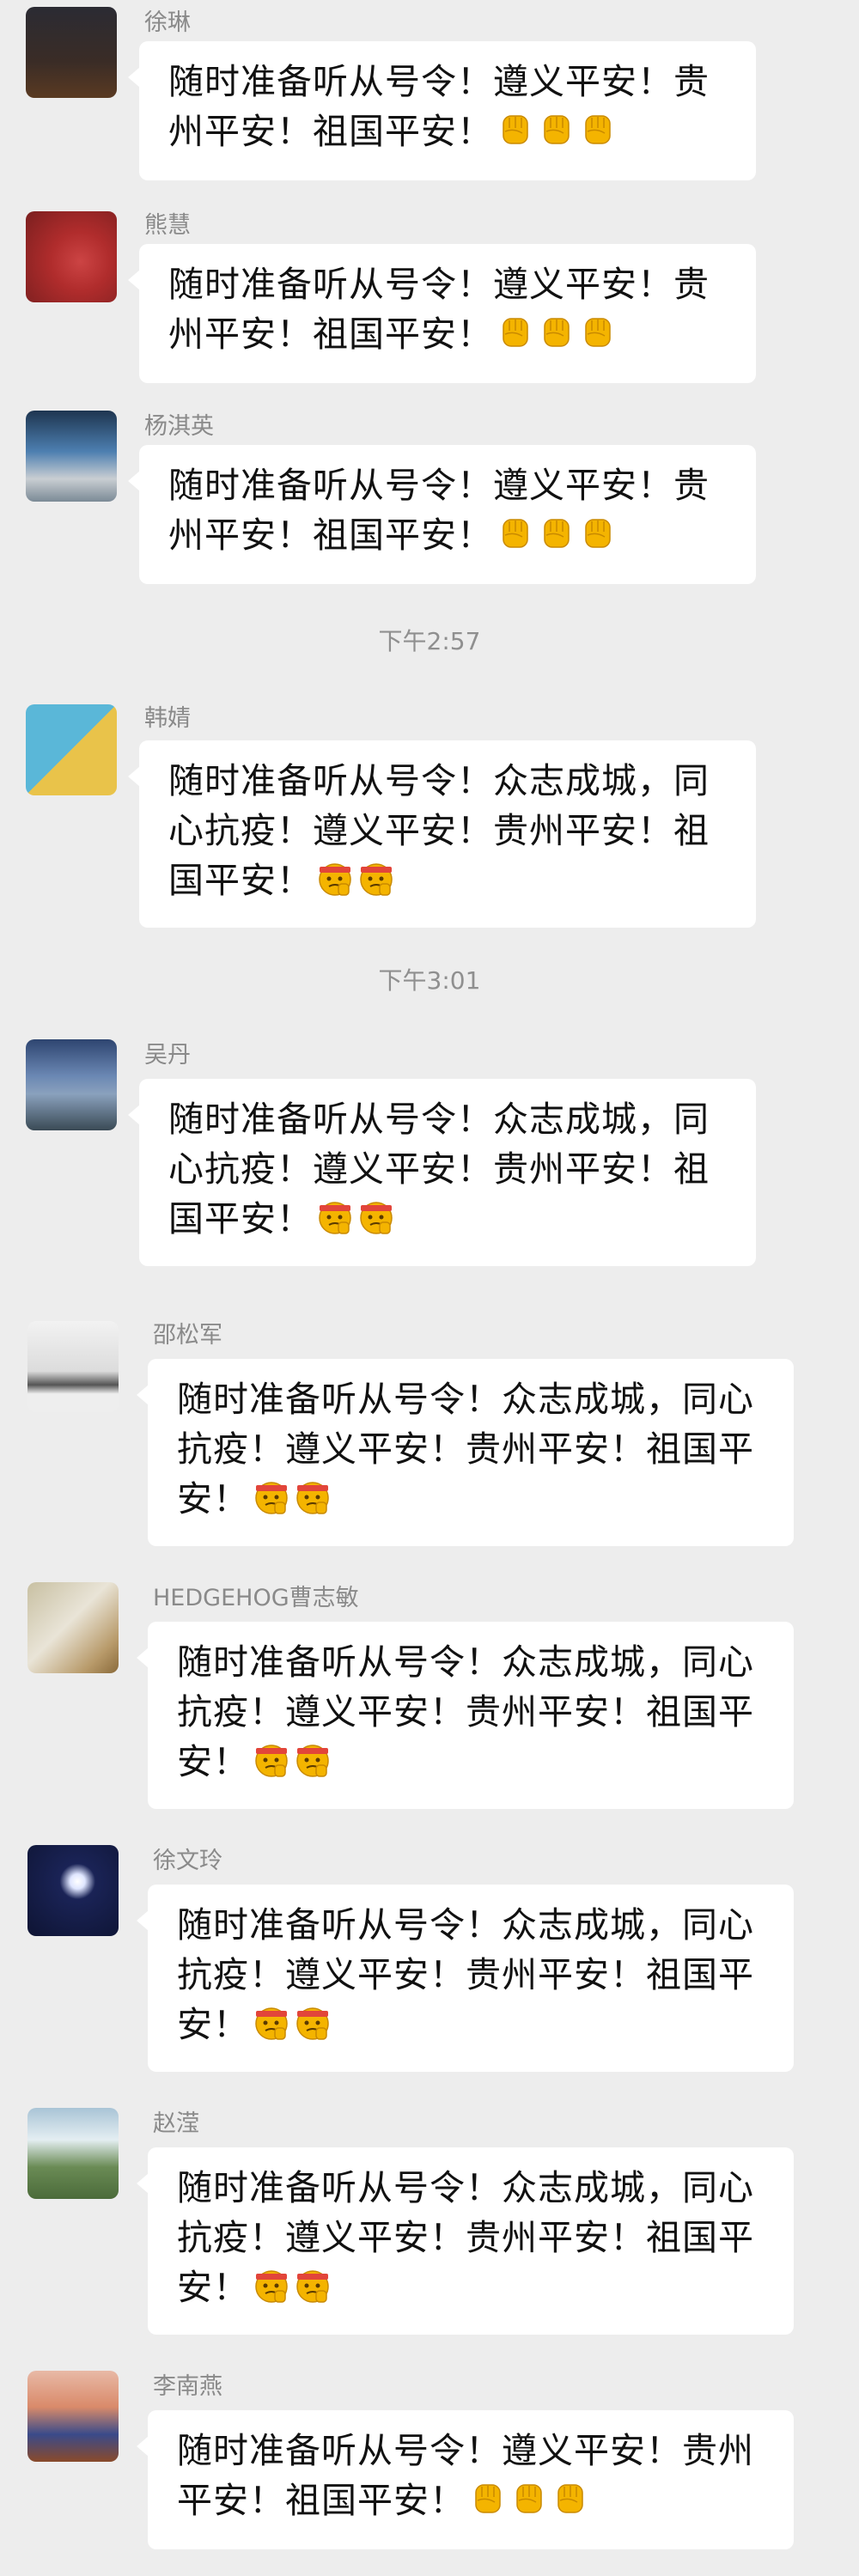  What do you see at coordinates (188, 1335) in the screenshot?
I see `sender-name: 邵松军` at bounding box center [188, 1335].